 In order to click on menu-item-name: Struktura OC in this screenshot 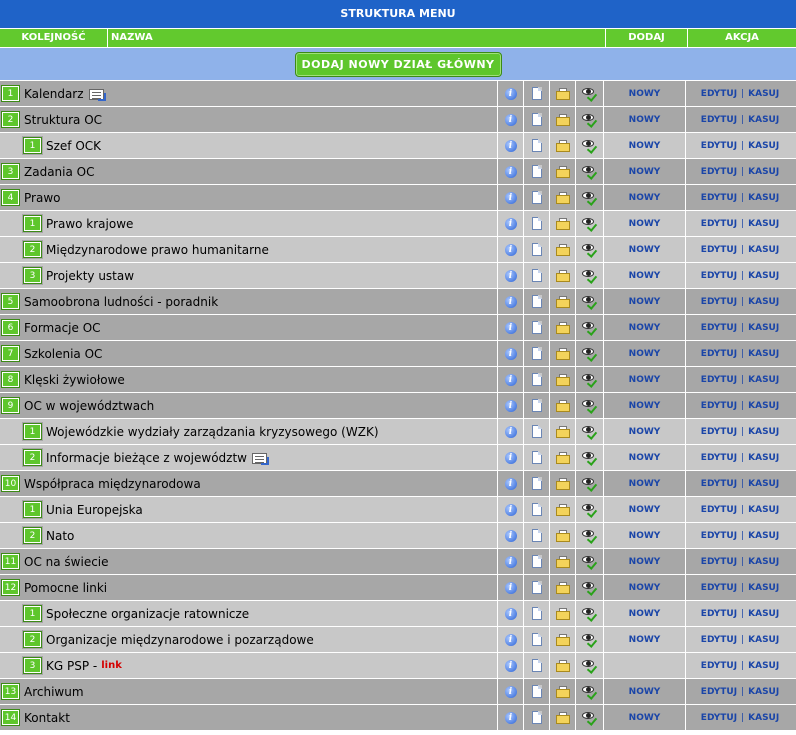, I will do `click(63, 120)`.